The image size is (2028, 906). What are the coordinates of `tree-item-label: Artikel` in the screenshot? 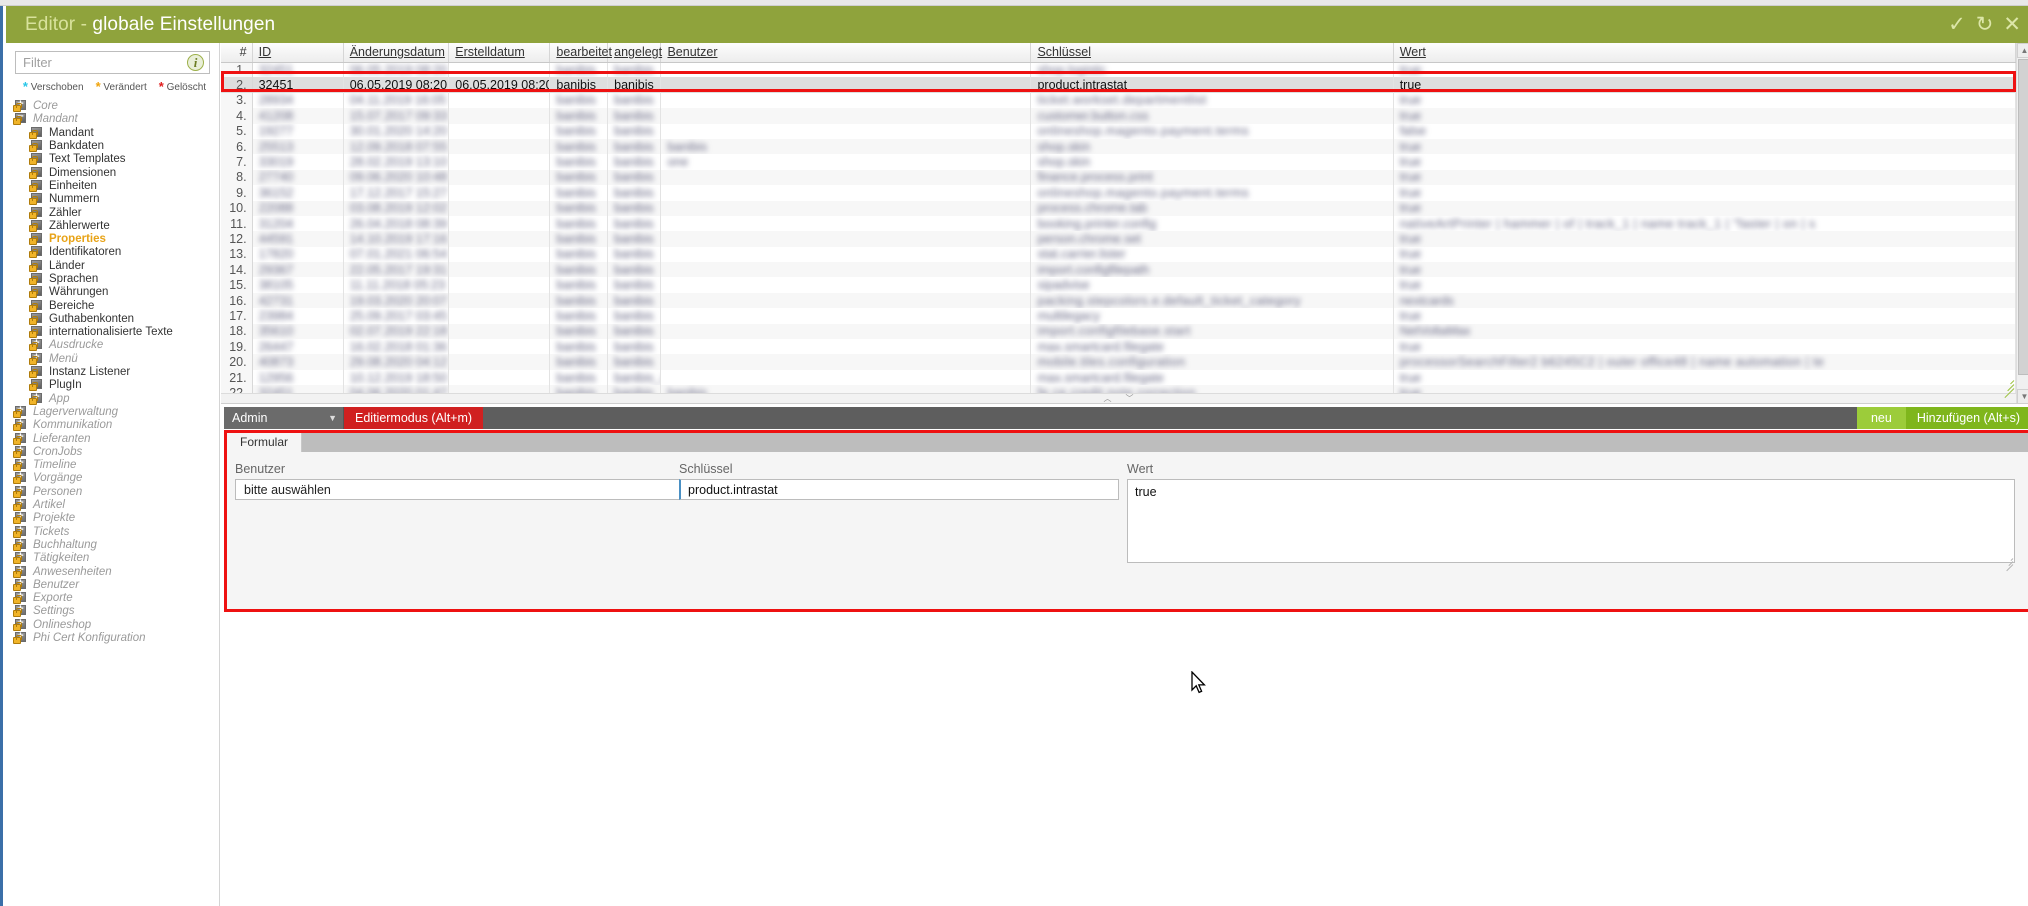 It's located at (49, 505).